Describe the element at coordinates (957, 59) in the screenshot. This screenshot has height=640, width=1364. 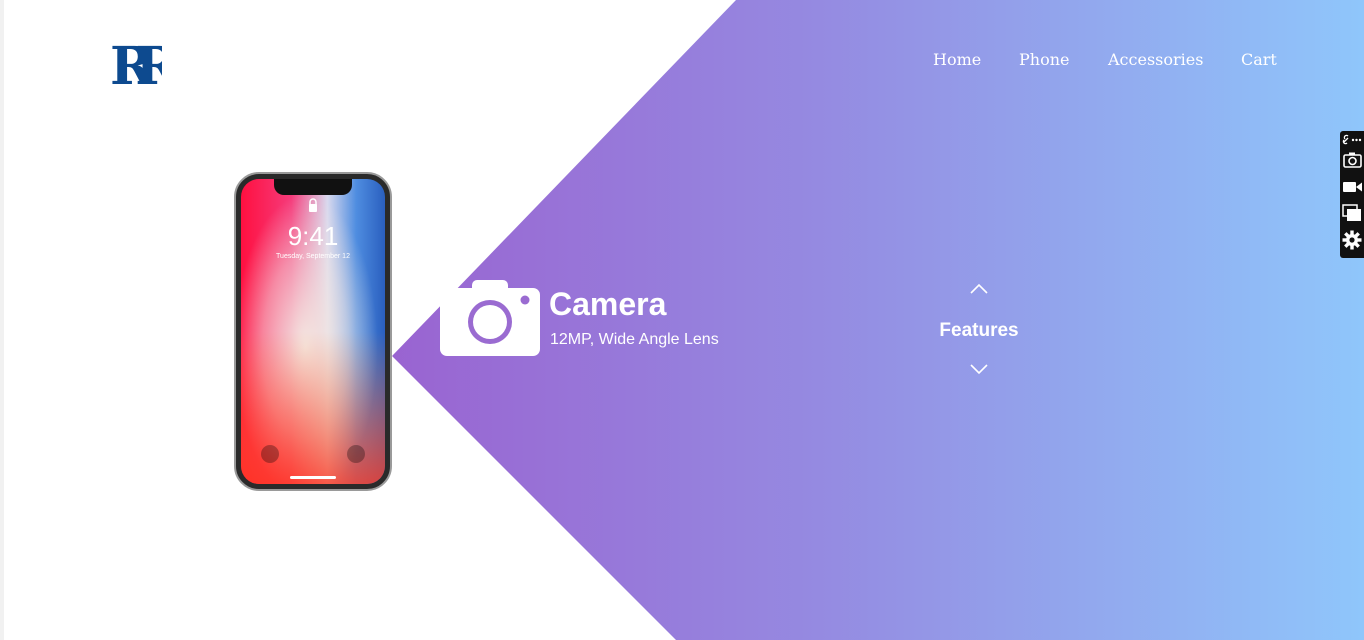
I see `nav-home: Home` at that location.